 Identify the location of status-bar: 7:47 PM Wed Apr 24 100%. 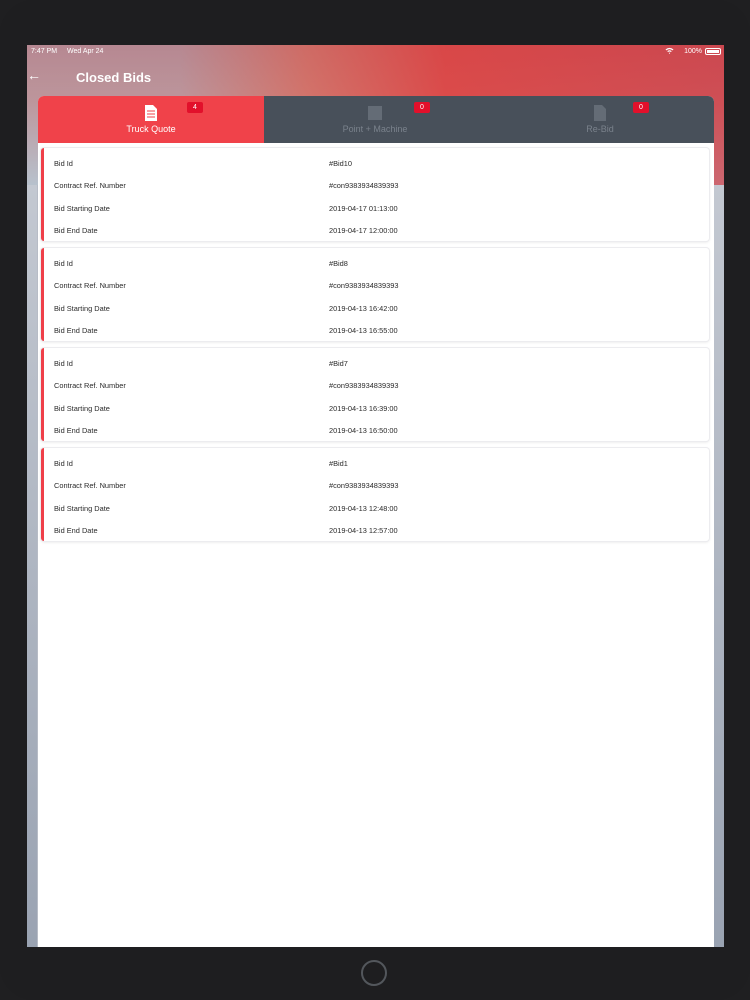
(375, 52).